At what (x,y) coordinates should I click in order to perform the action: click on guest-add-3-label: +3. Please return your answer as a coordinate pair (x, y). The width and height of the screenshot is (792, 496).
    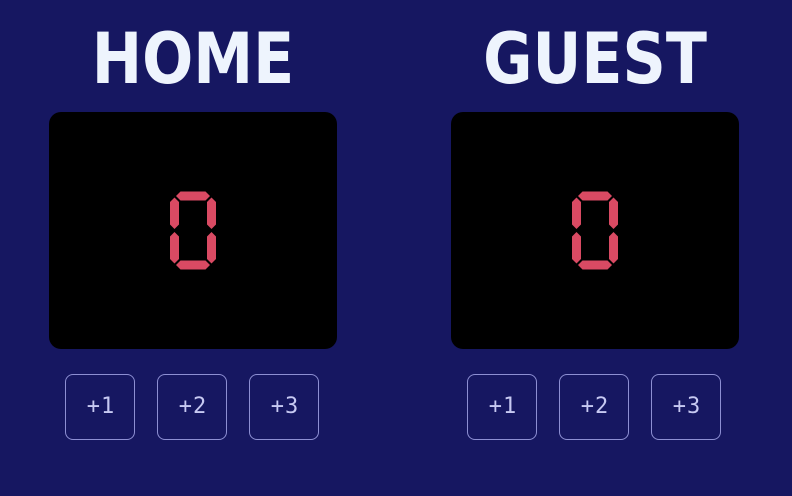
    Looking at the image, I should click on (687, 406).